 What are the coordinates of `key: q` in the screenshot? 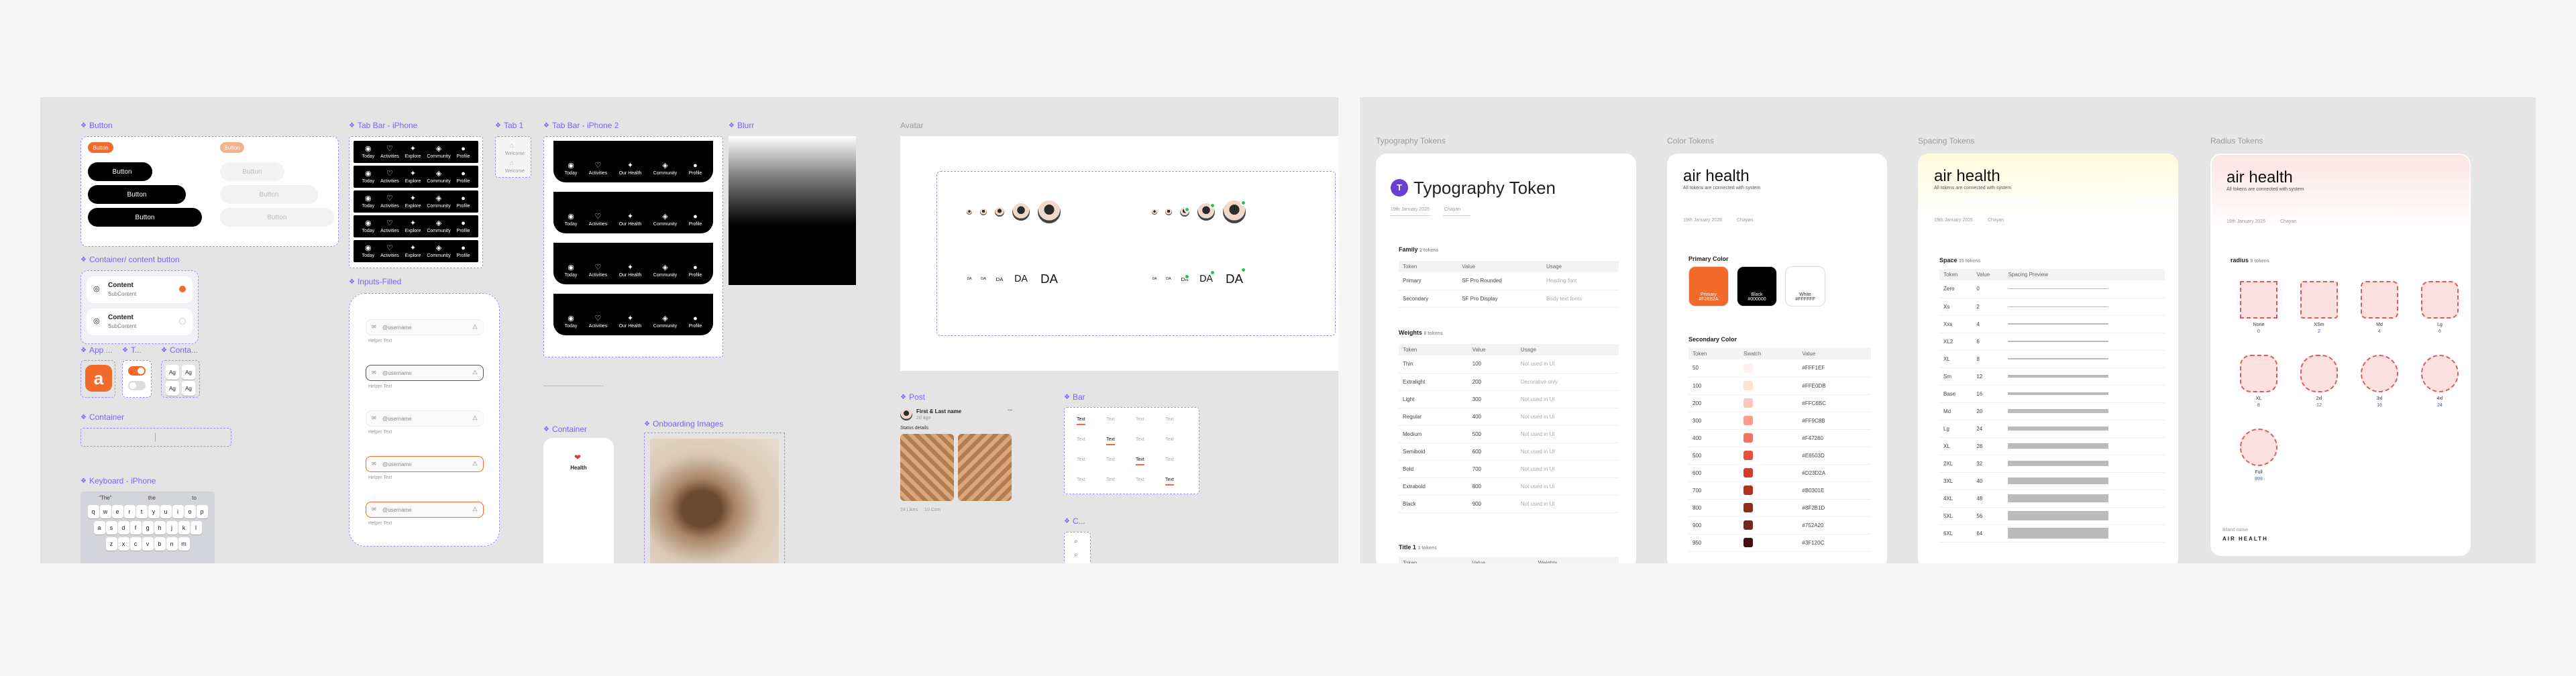 It's located at (93, 511).